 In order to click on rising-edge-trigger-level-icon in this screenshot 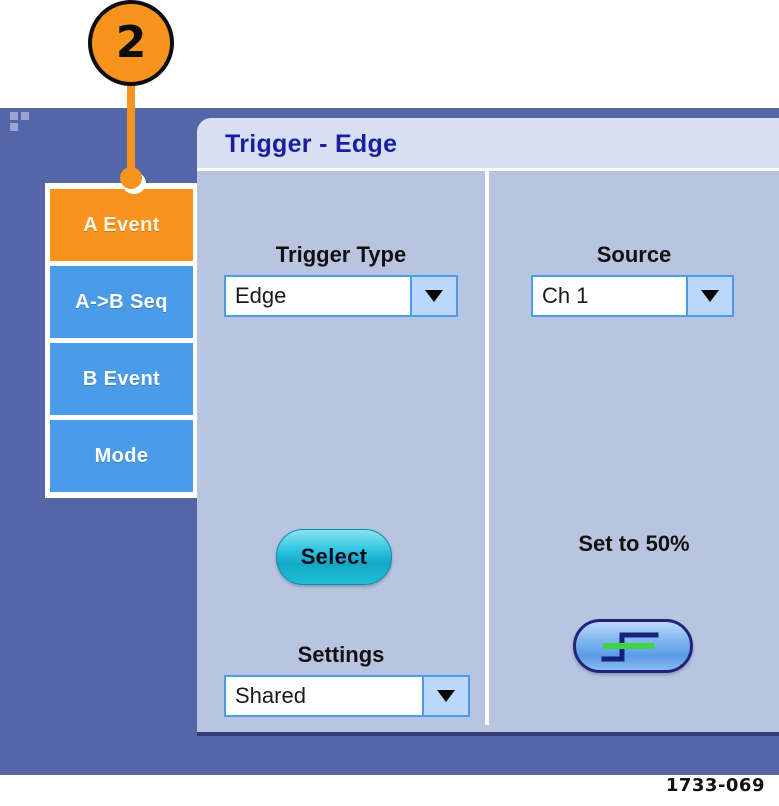, I will do `click(630, 647)`.